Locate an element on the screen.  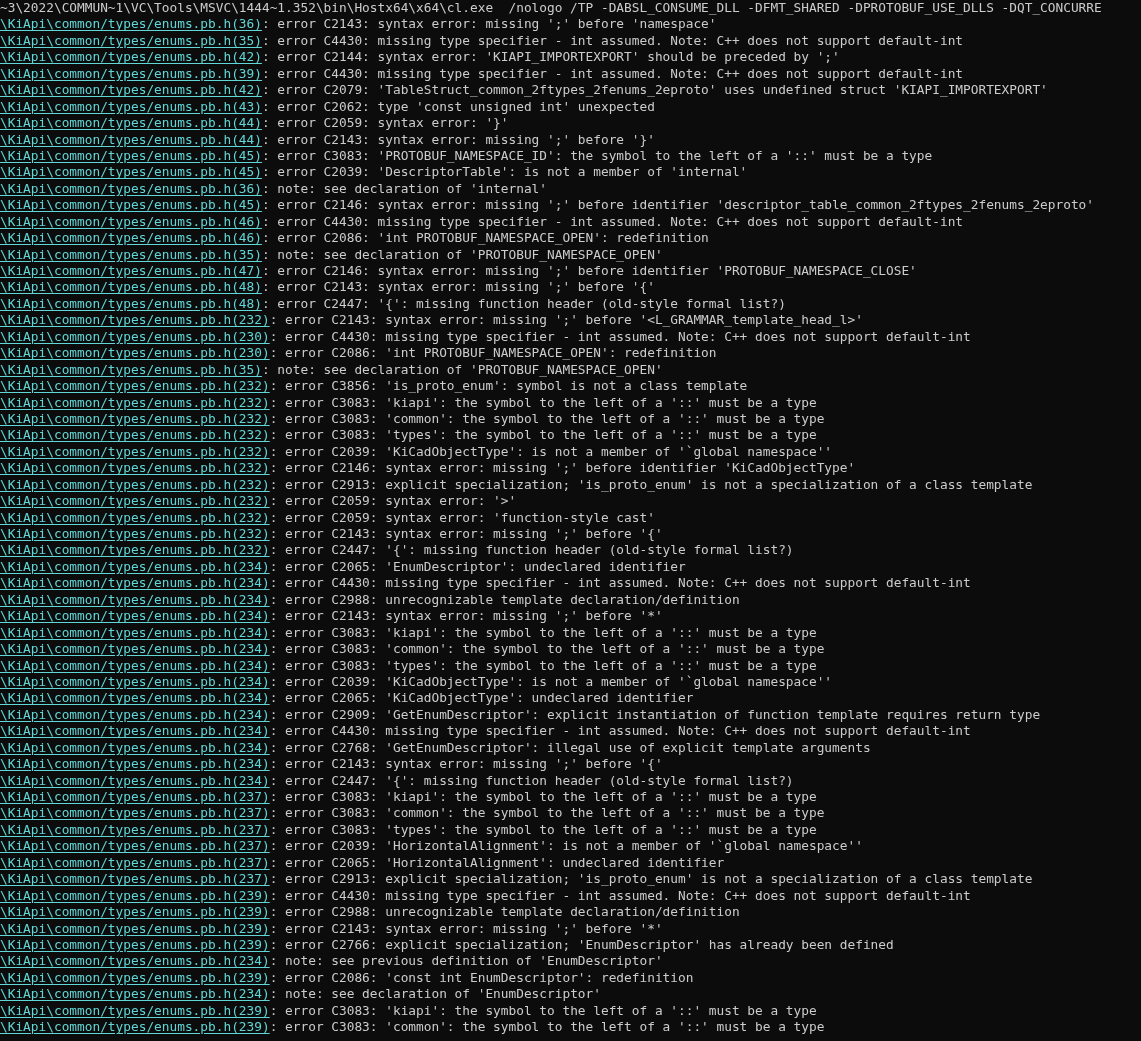
diagnostic-message: : error C2059: syntax error: '}' is located at coordinates (385, 123).